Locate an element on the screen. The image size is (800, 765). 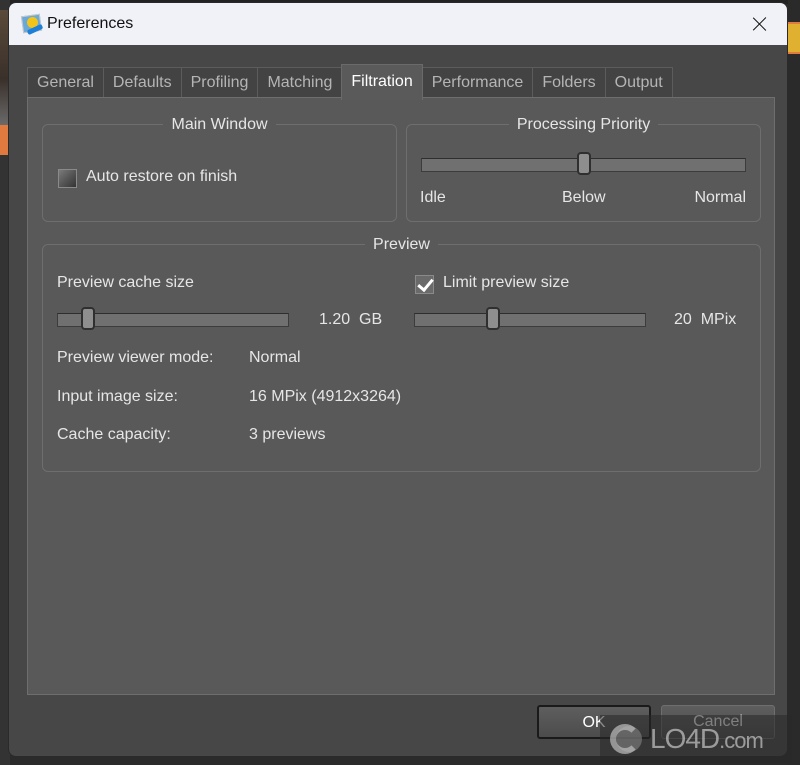
tab-output: Output is located at coordinates (638, 83).